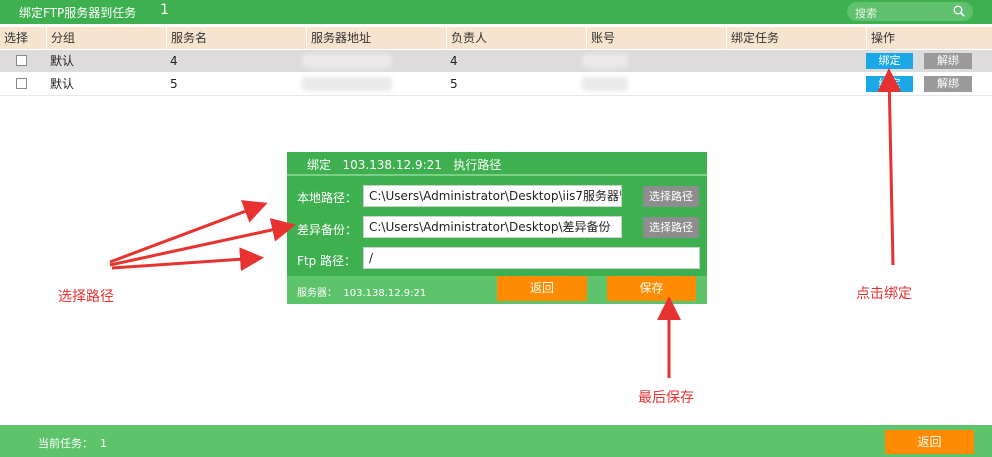 The width and height of the screenshot is (992, 457). I want to click on arrow-to-bind-button, so click(889, 167).